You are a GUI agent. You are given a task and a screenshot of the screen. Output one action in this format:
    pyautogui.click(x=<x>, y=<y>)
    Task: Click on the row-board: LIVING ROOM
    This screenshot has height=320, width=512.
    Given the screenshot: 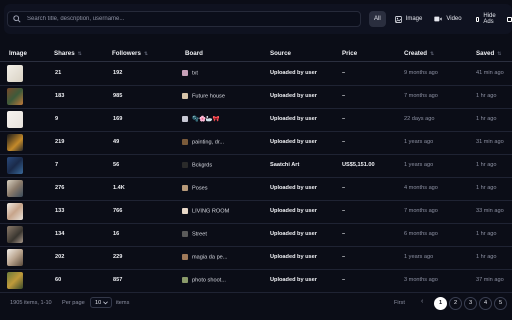 What is the action you would take?
    pyautogui.click(x=205, y=211)
    